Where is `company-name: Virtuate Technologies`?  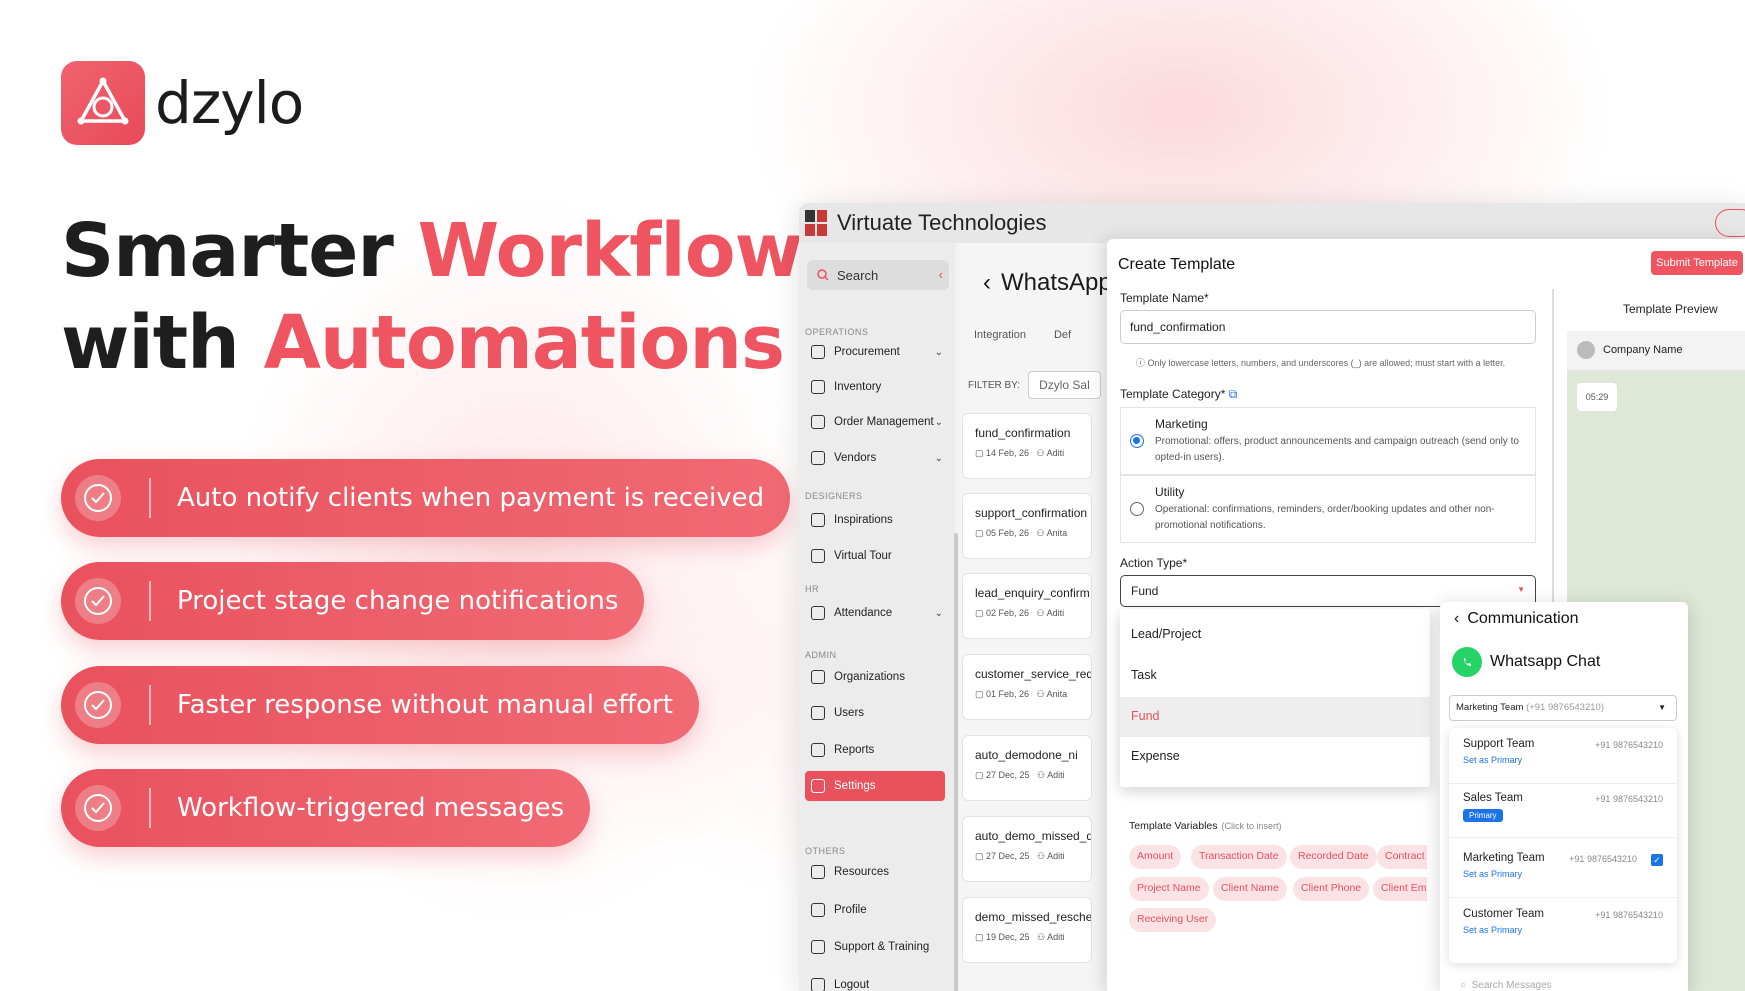
company-name: Virtuate Technologies is located at coordinates (942, 222).